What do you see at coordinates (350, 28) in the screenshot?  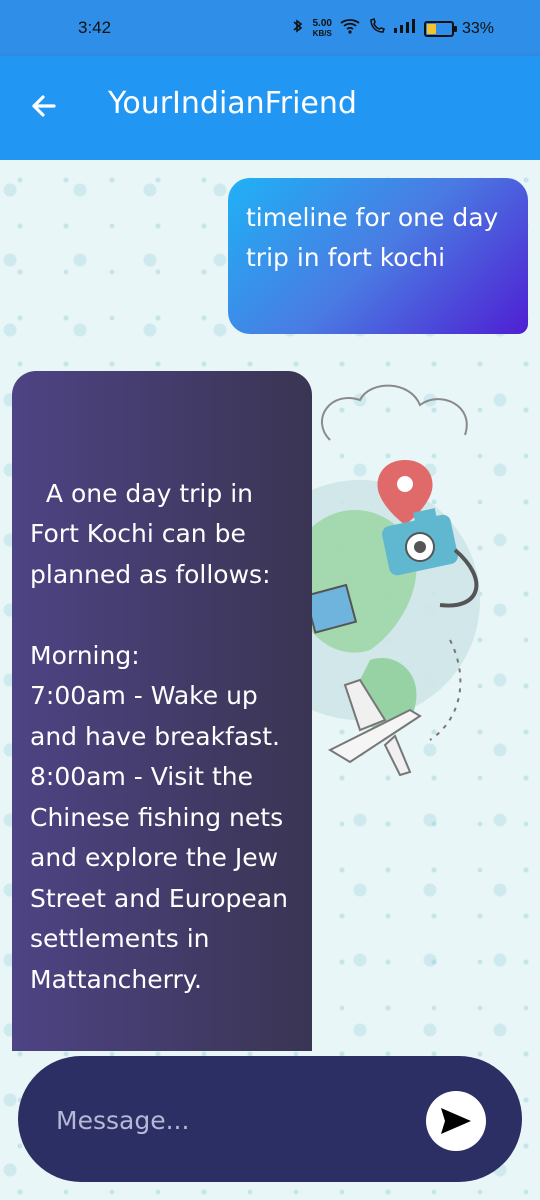 I see `wifi-icon` at bounding box center [350, 28].